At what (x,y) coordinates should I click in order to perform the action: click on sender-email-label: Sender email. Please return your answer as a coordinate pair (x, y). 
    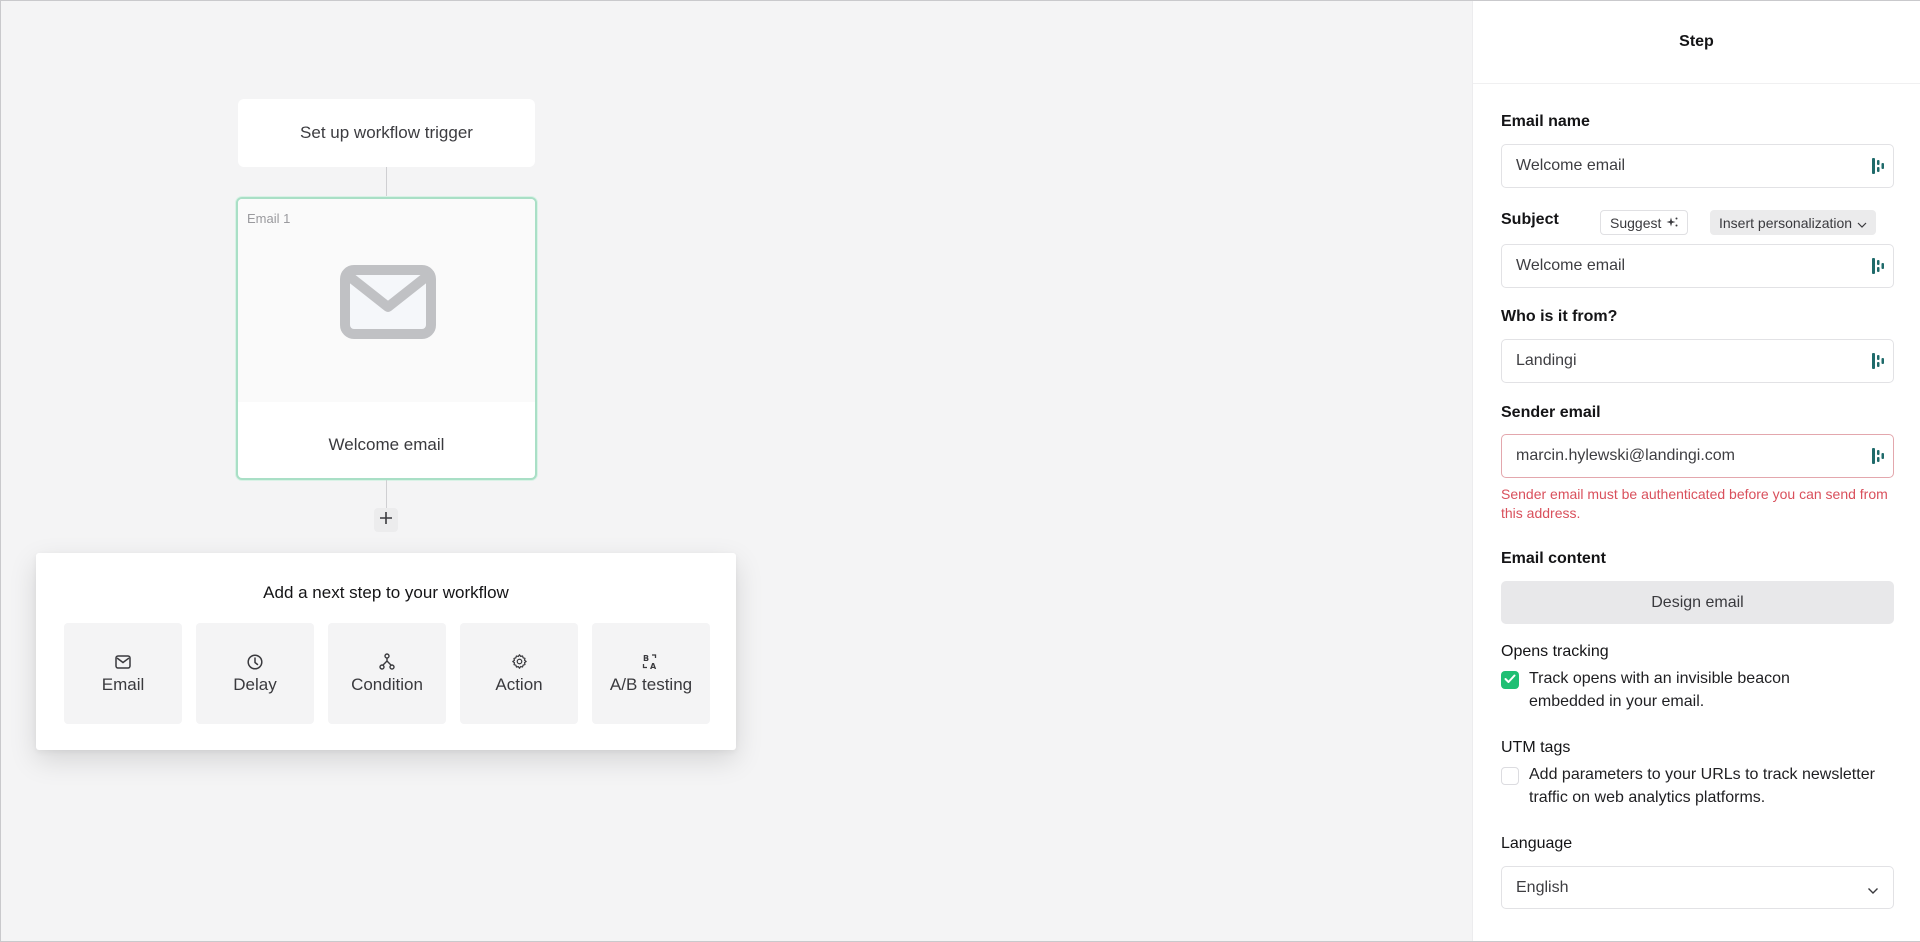
    Looking at the image, I should click on (1551, 412).